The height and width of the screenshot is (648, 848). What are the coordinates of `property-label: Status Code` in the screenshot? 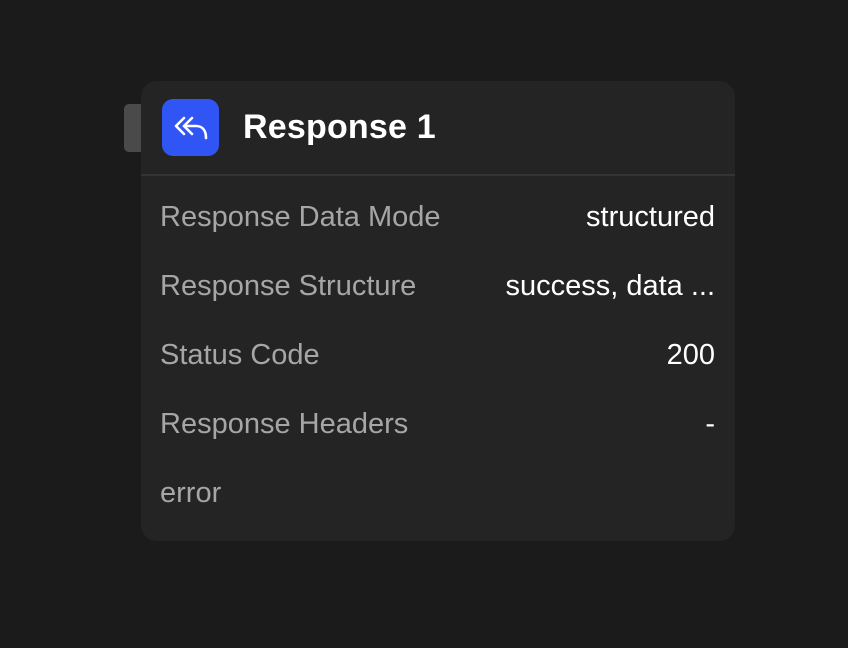 It's located at (240, 355).